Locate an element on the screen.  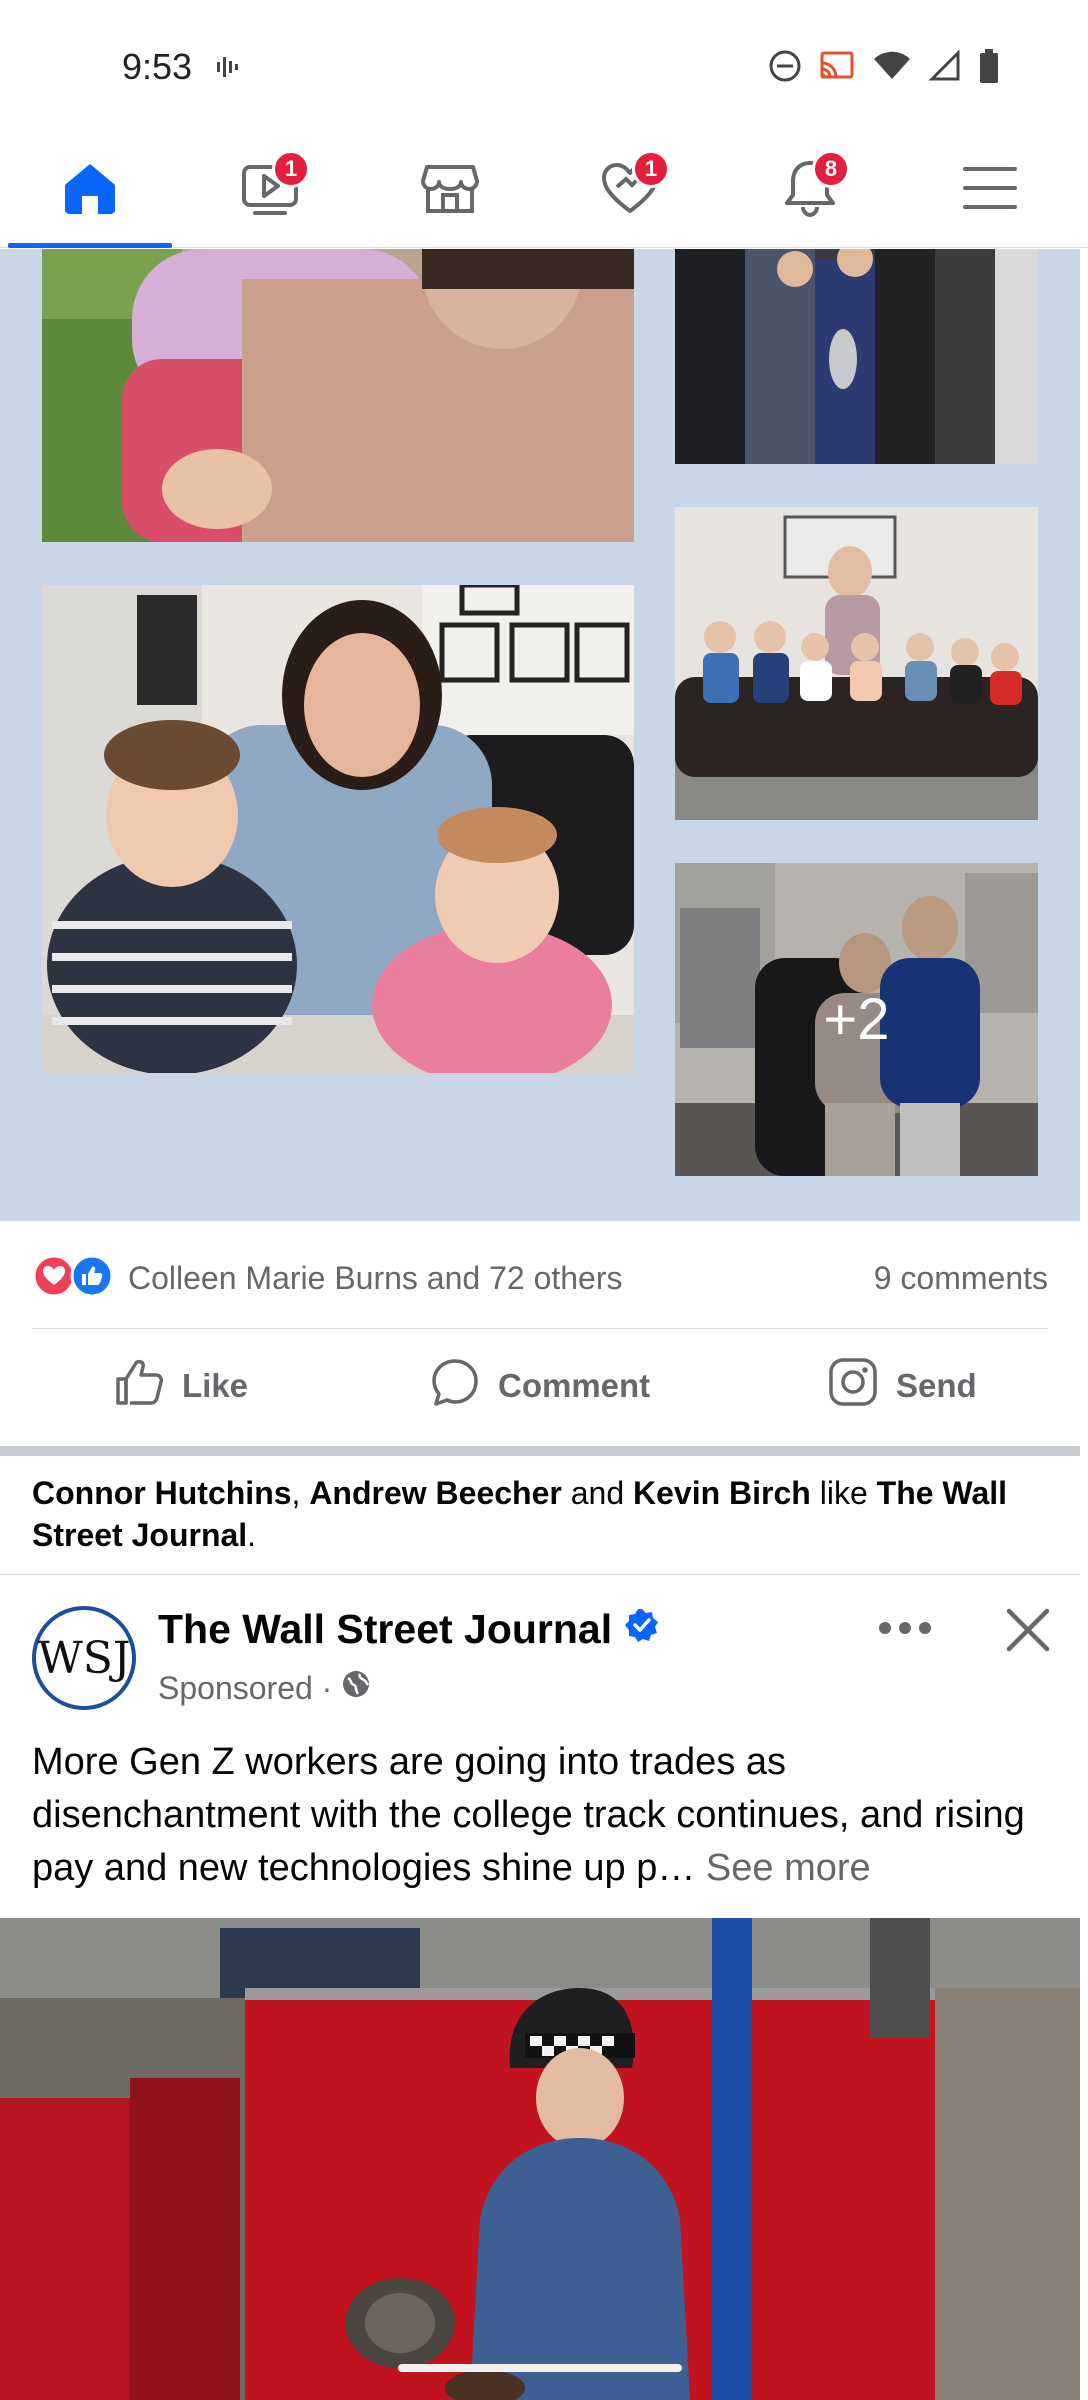
page-title: The Wall Street Journal is located at coordinates (385, 1629).